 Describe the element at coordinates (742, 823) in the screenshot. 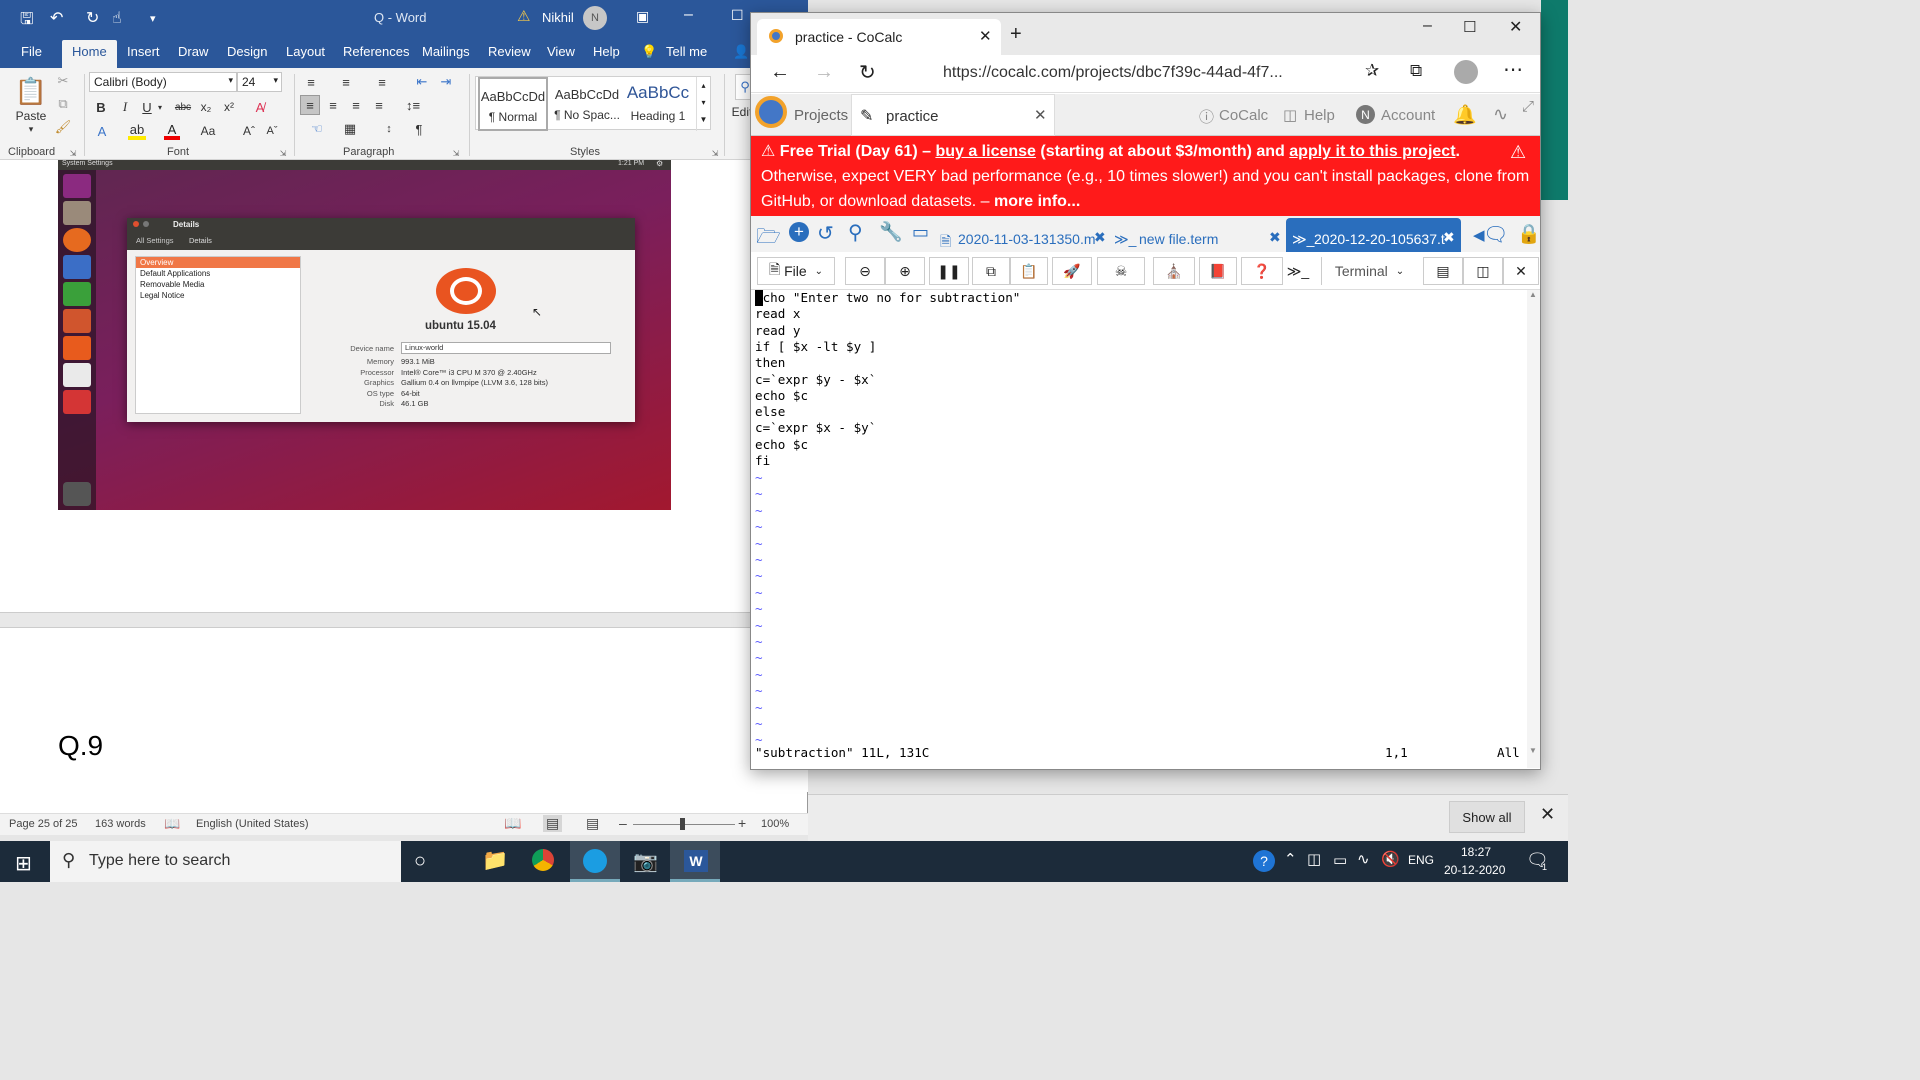

I see `zoom-in-icon: +` at that location.